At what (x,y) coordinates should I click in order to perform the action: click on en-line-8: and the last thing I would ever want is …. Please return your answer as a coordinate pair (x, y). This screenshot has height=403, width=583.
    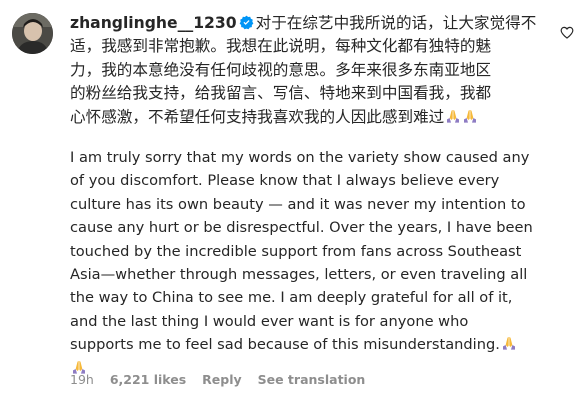
    Looking at the image, I should click on (269, 321).